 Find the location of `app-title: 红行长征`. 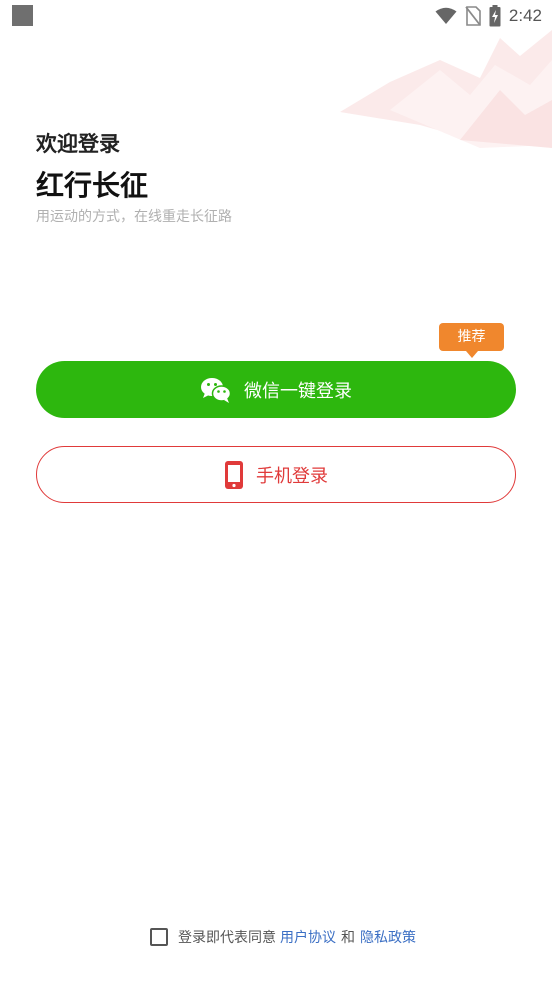

app-title: 红行长征 is located at coordinates (92, 185).